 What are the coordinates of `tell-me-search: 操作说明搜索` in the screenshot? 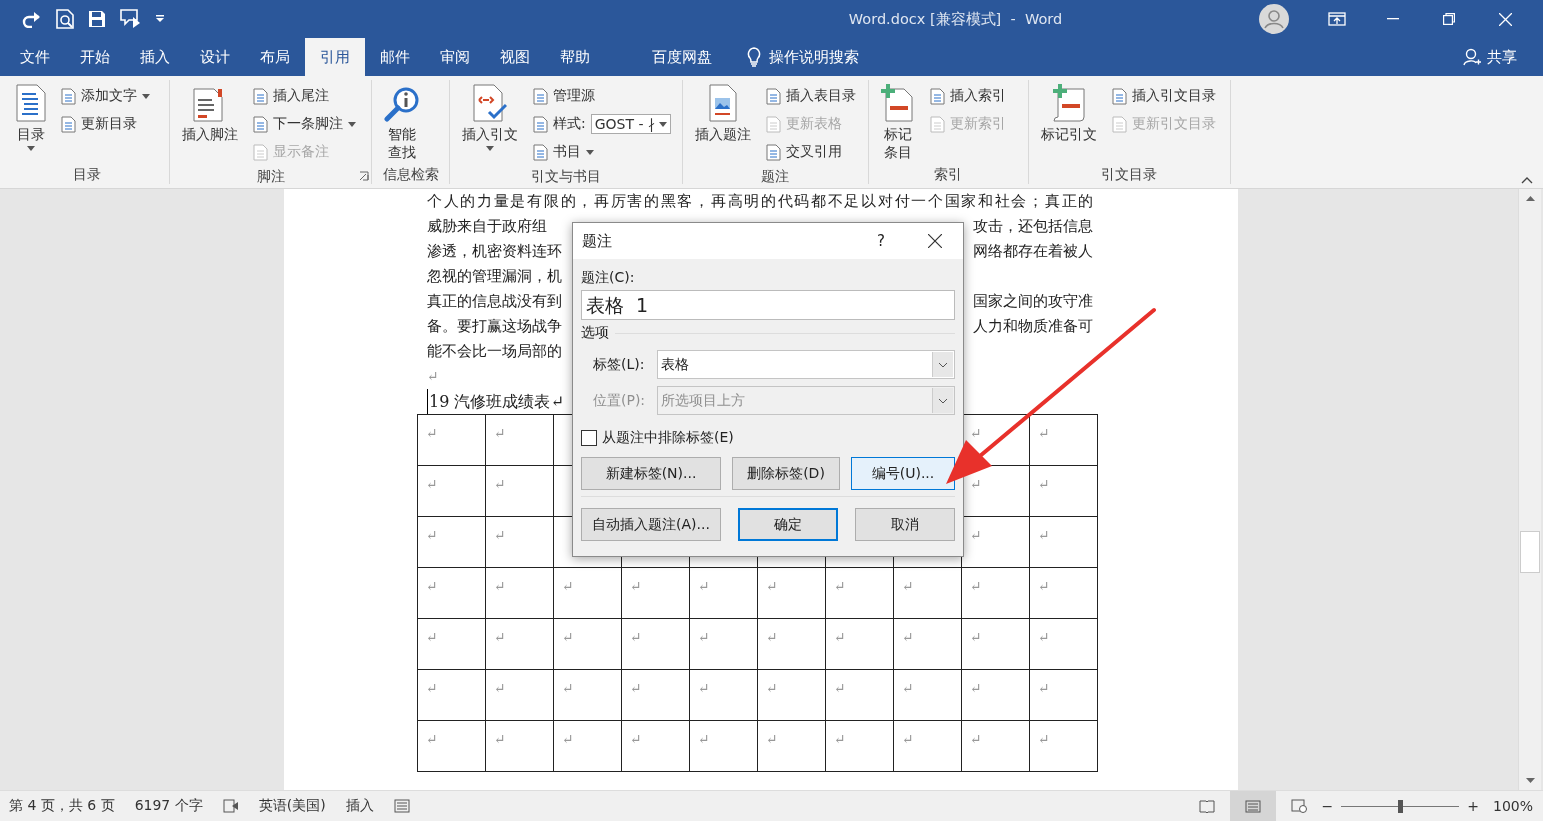 It's located at (803, 57).